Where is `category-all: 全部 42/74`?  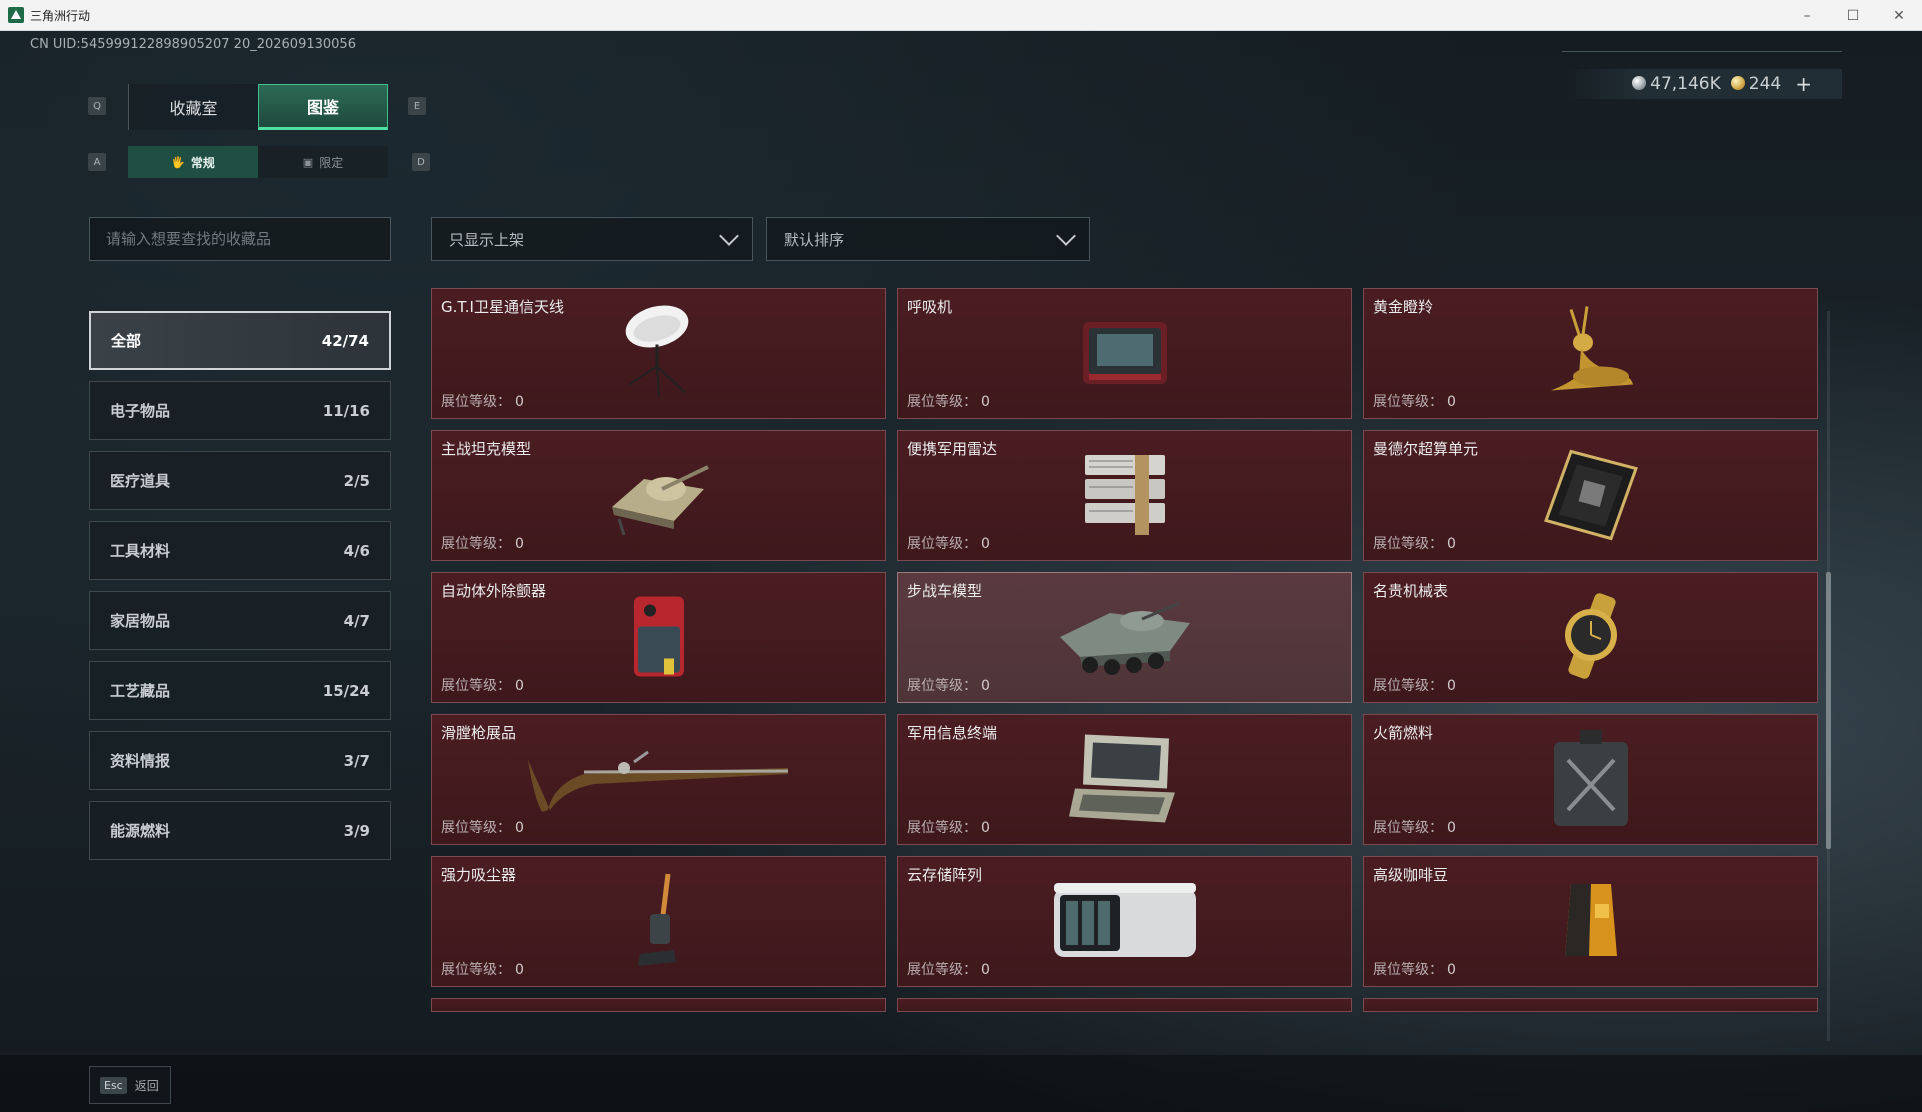
category-all: 全部 42/74 is located at coordinates (240, 340).